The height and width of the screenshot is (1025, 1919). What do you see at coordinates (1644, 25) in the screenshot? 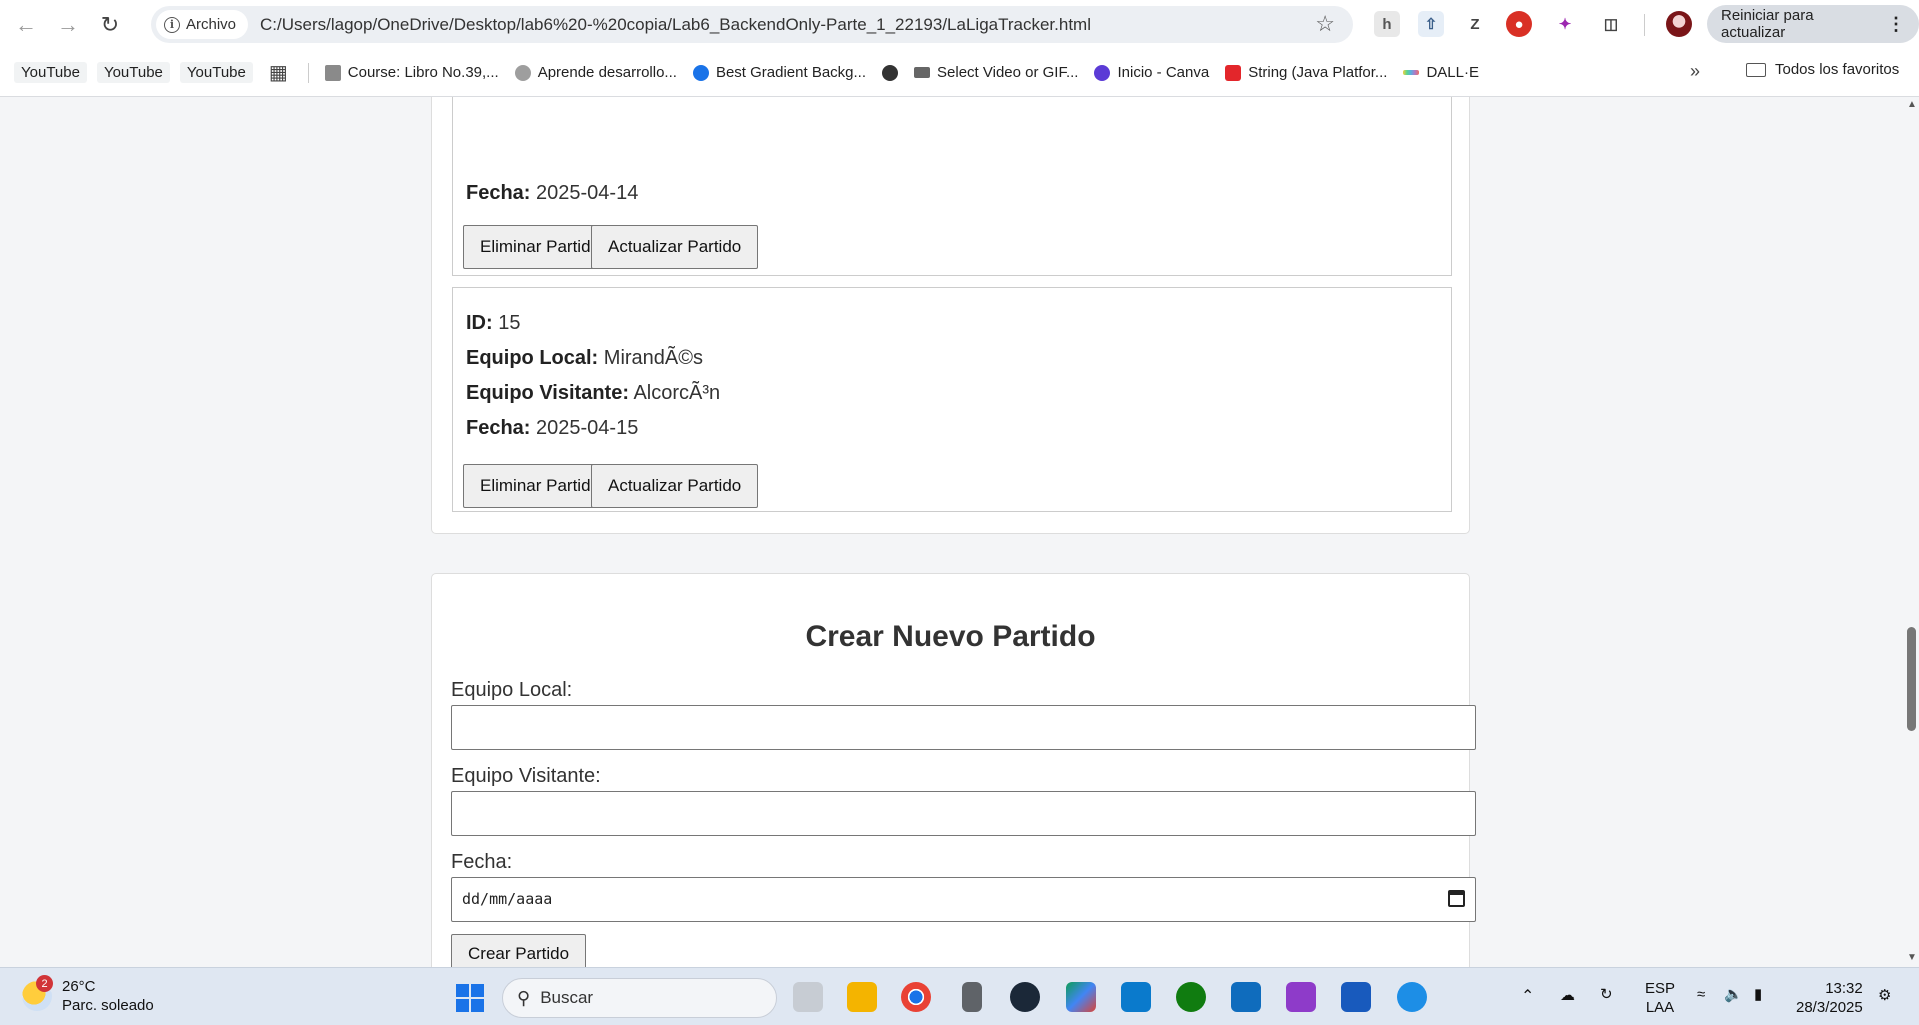
I see `toolbar-divider` at bounding box center [1644, 25].